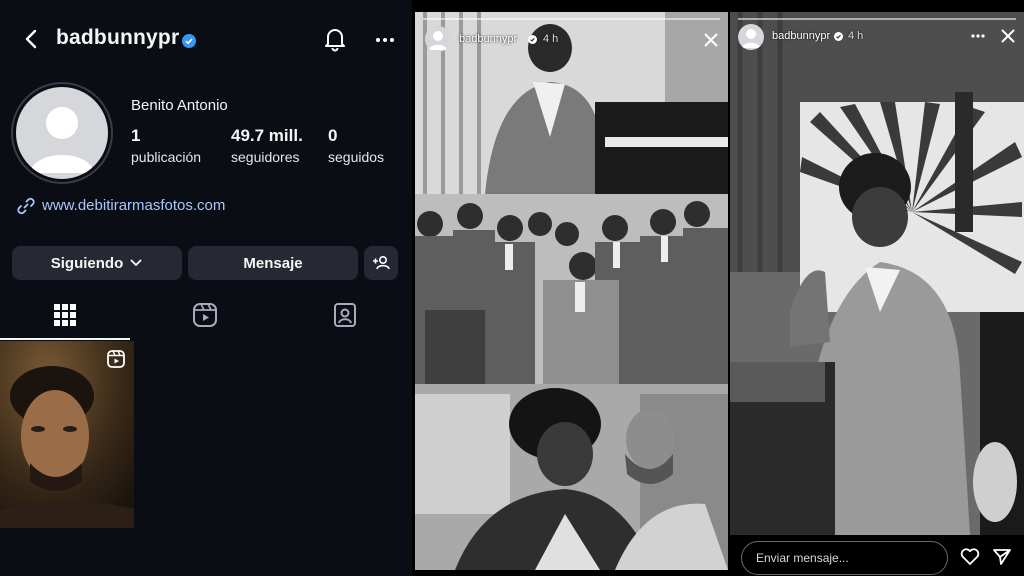  Describe the element at coordinates (166, 157) in the screenshot. I see `stat-posts-label: publicación` at that location.